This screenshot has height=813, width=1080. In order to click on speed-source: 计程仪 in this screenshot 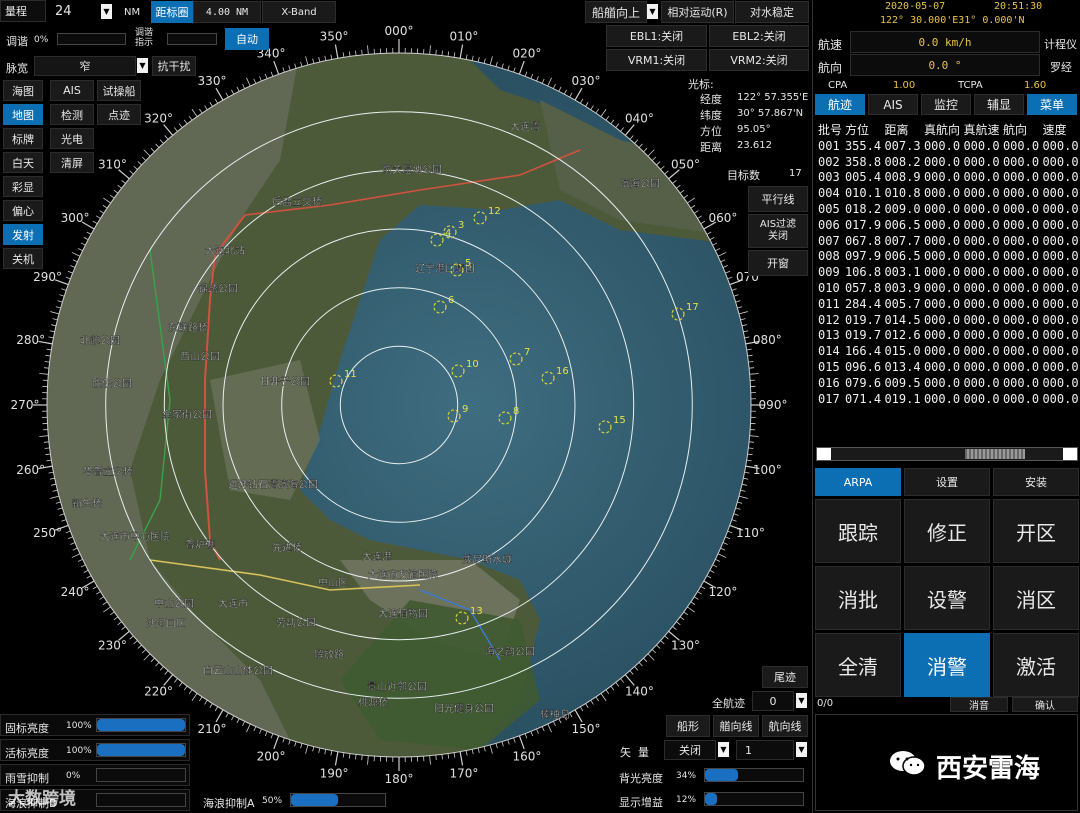, I will do `click(1060, 44)`.